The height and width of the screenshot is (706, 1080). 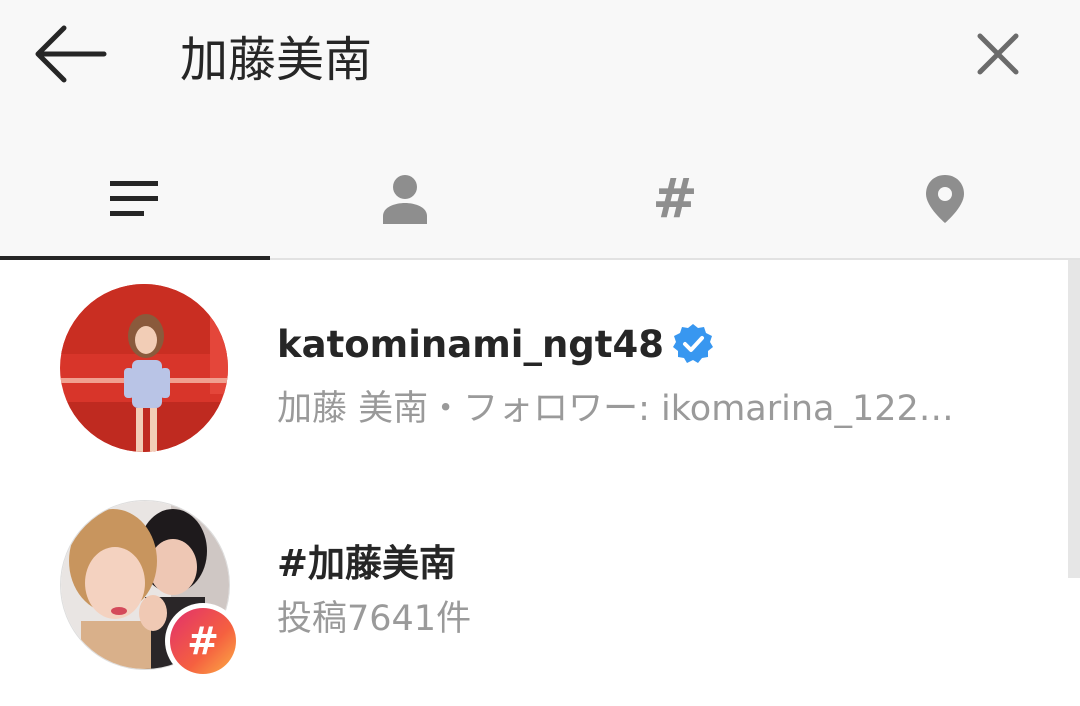 I want to click on hashtag-icon: #, so click(x=675, y=198).